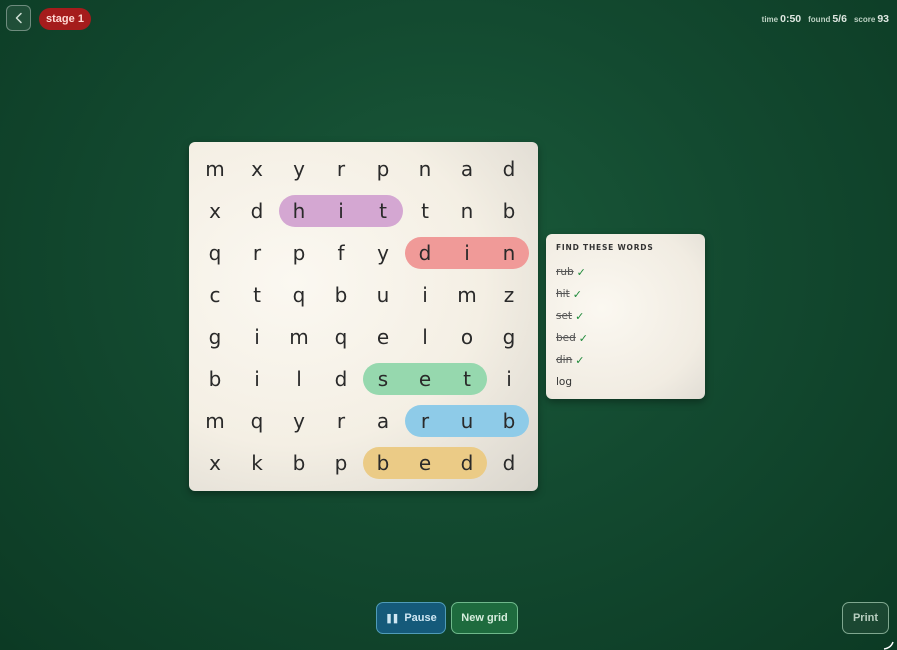 This screenshot has height=650, width=897. Describe the element at coordinates (871, 19) in the screenshot. I see `stat-score: score 93` at that location.